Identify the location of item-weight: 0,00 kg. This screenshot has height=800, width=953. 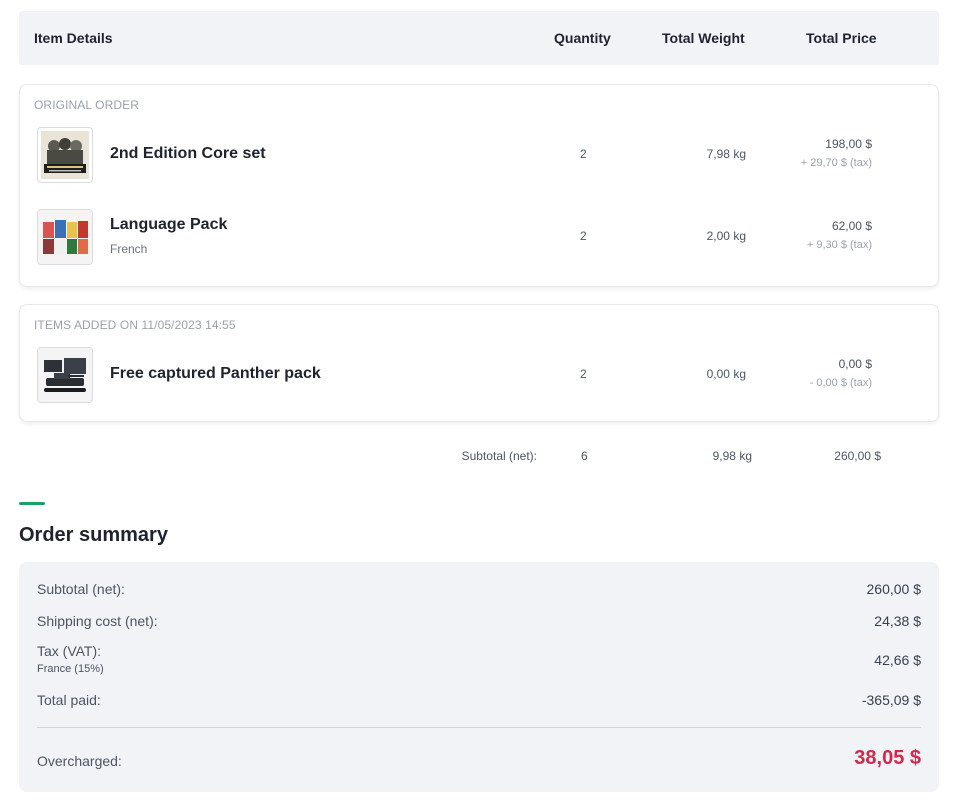
(726, 374).